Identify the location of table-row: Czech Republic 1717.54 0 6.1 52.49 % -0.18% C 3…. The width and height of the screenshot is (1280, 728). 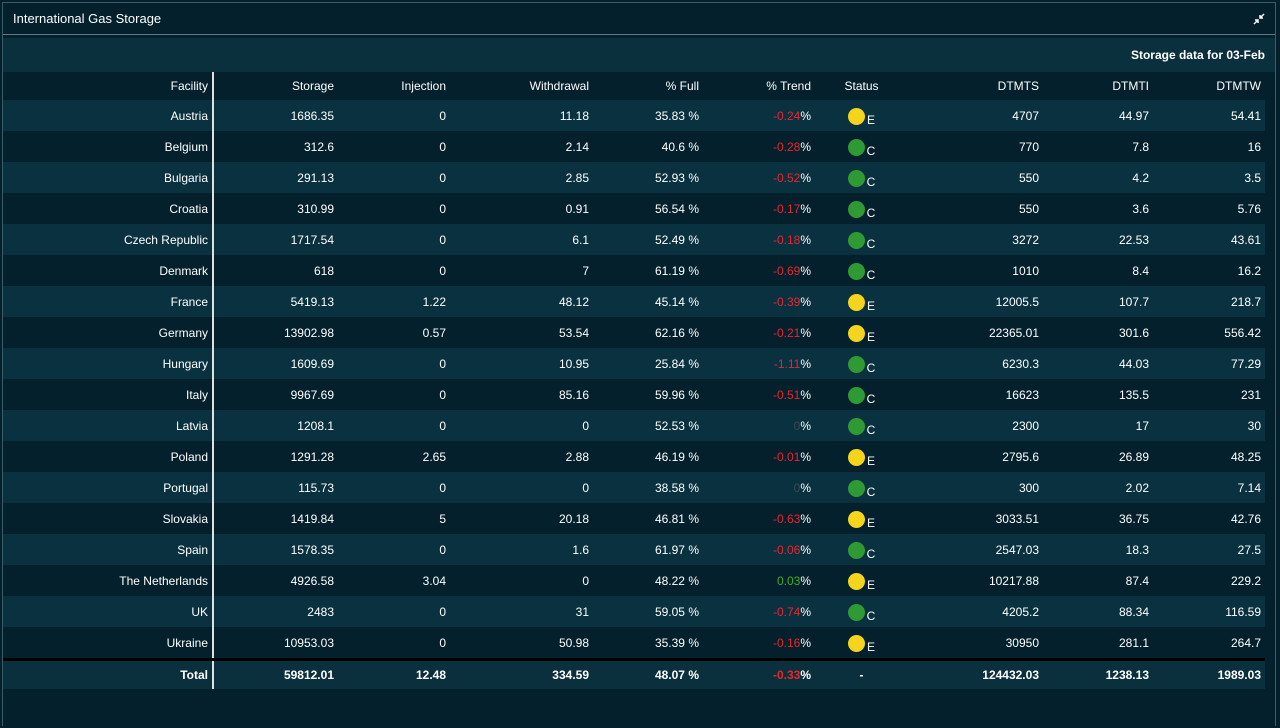
(634, 239).